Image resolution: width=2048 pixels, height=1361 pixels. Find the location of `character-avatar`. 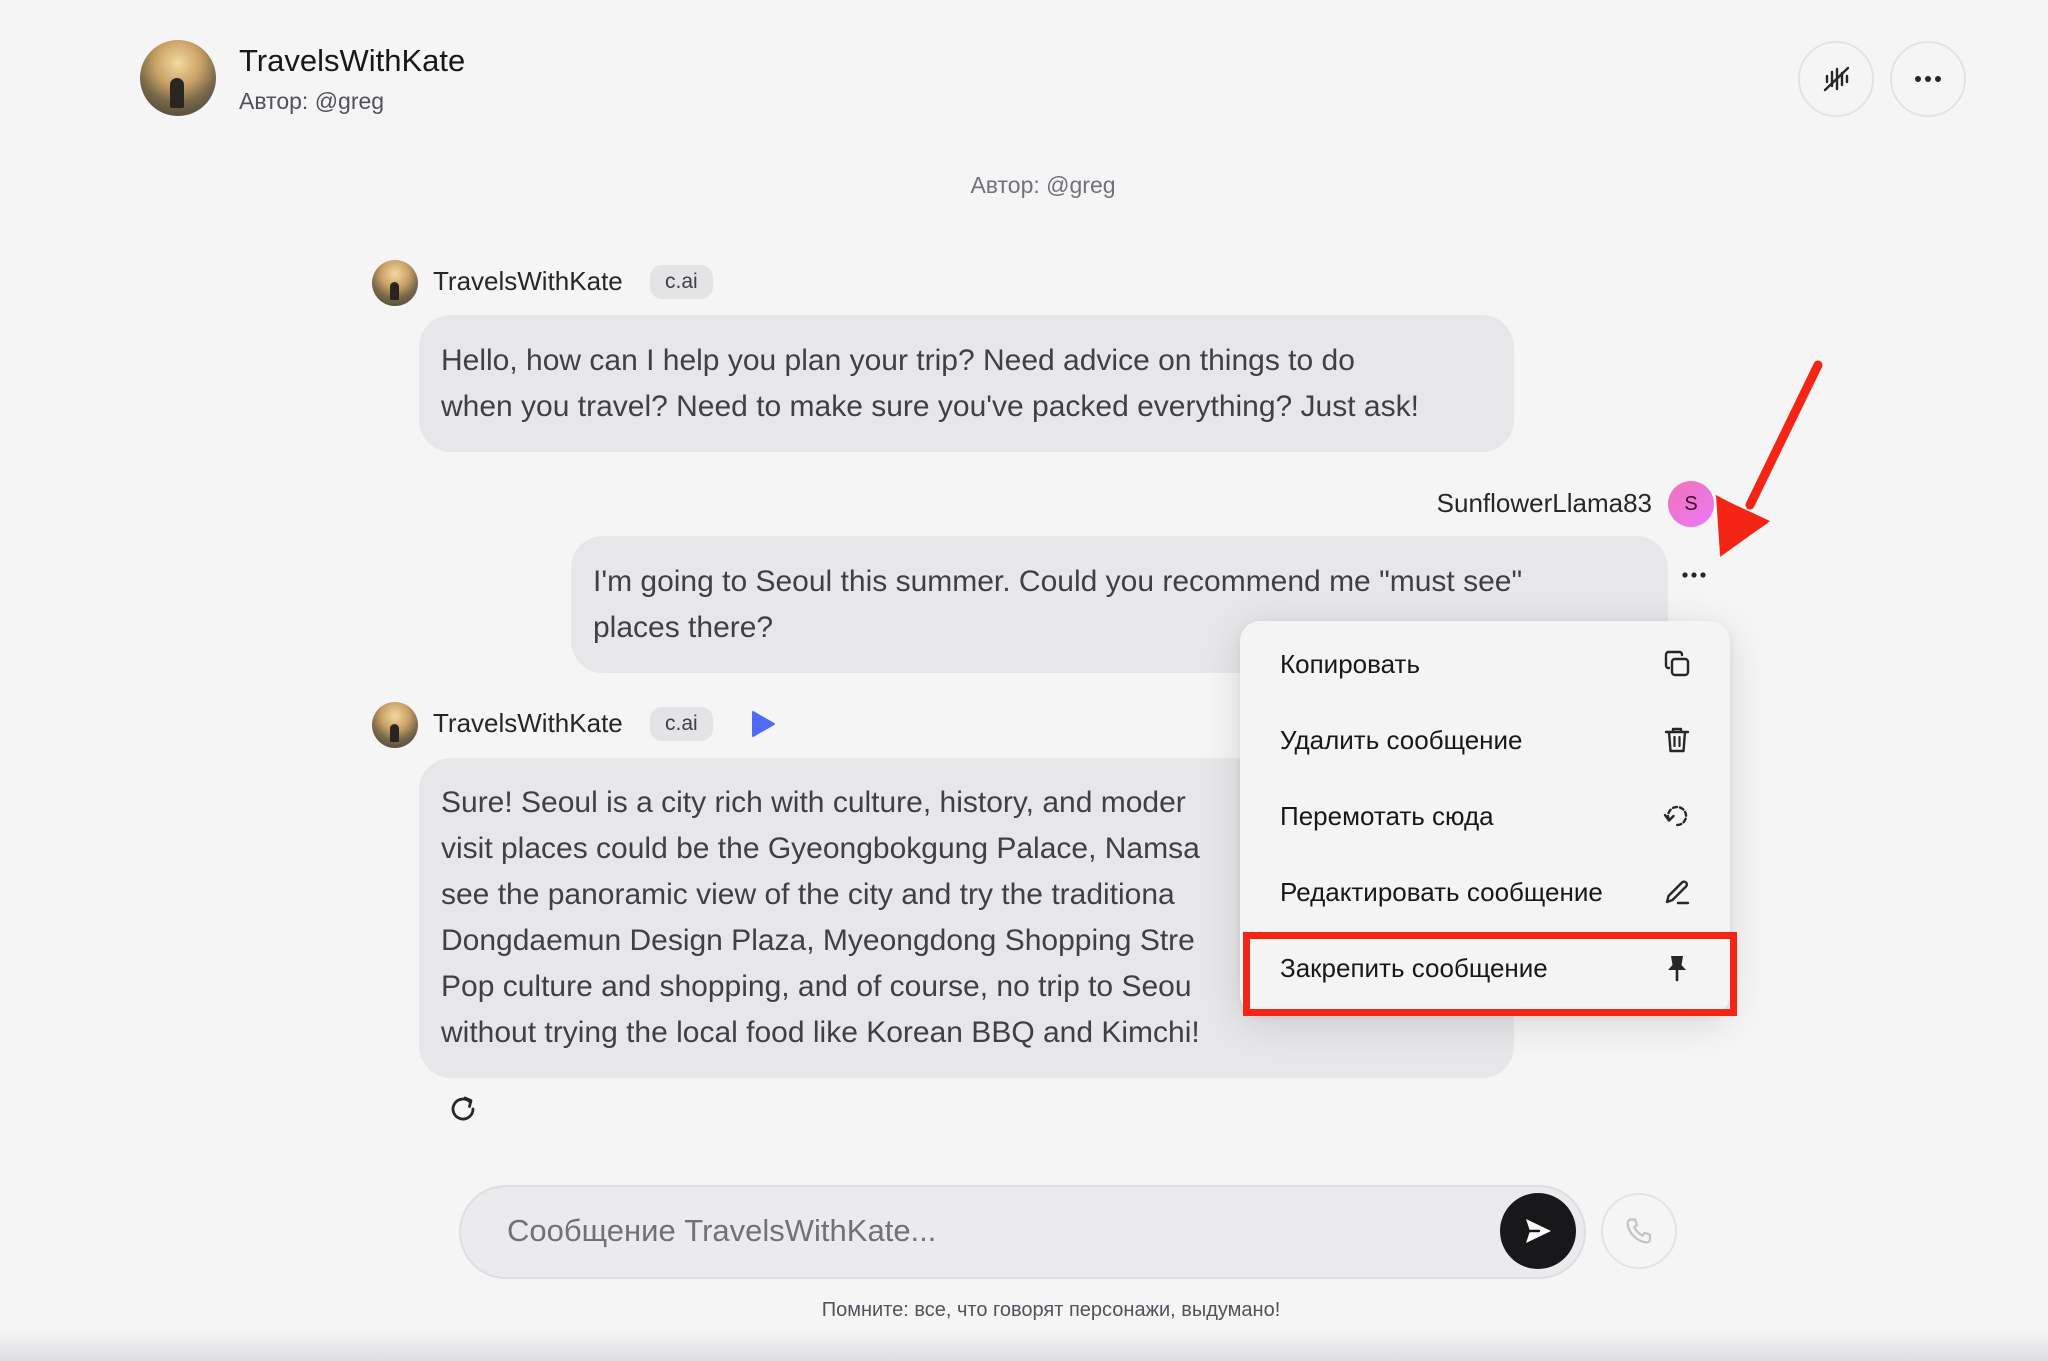

character-avatar is located at coordinates (178, 78).